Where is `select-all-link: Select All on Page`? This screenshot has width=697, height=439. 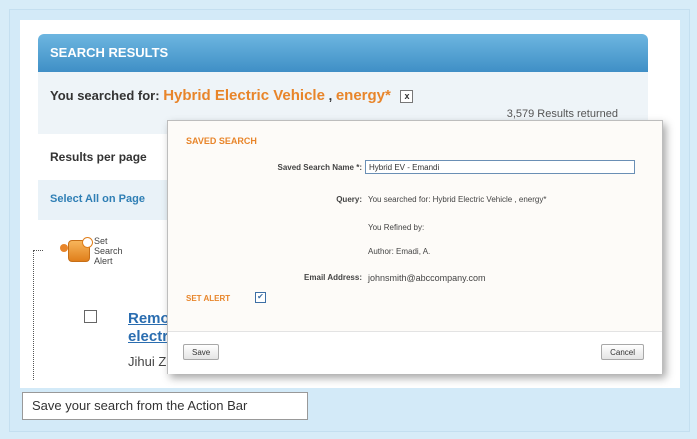
select-all-link: Select All on Page is located at coordinates (97, 199).